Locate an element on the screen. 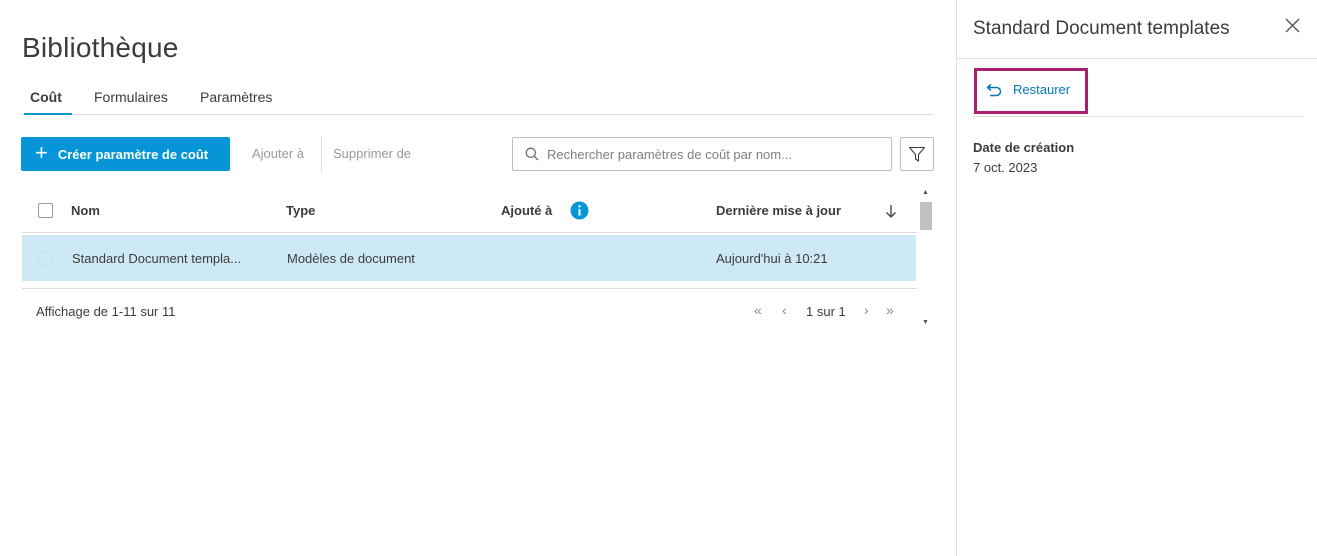  add-to-button: Ajouter à is located at coordinates (278, 153).